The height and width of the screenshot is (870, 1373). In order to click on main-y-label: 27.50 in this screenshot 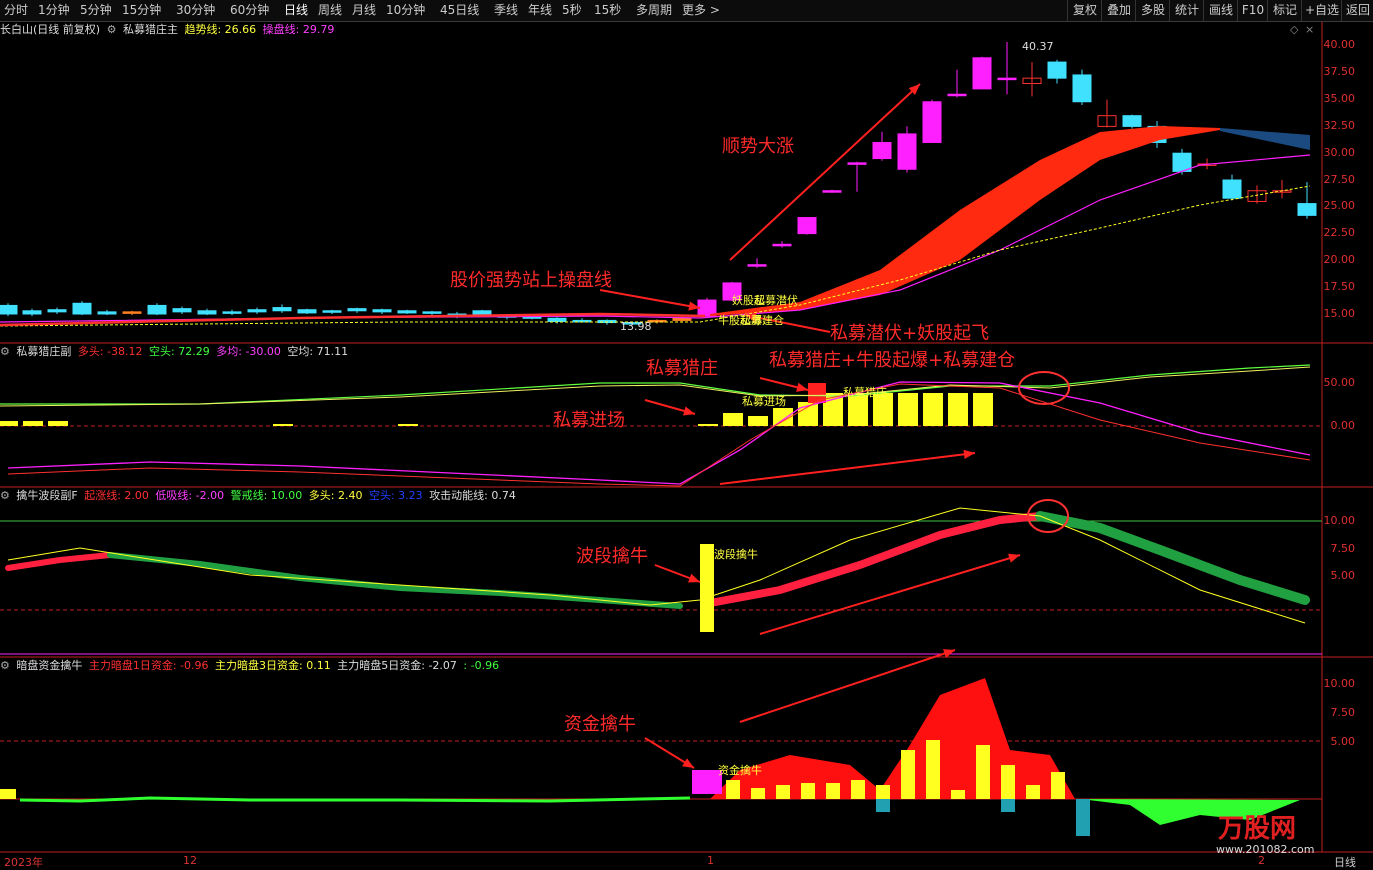, I will do `click(1339, 179)`.